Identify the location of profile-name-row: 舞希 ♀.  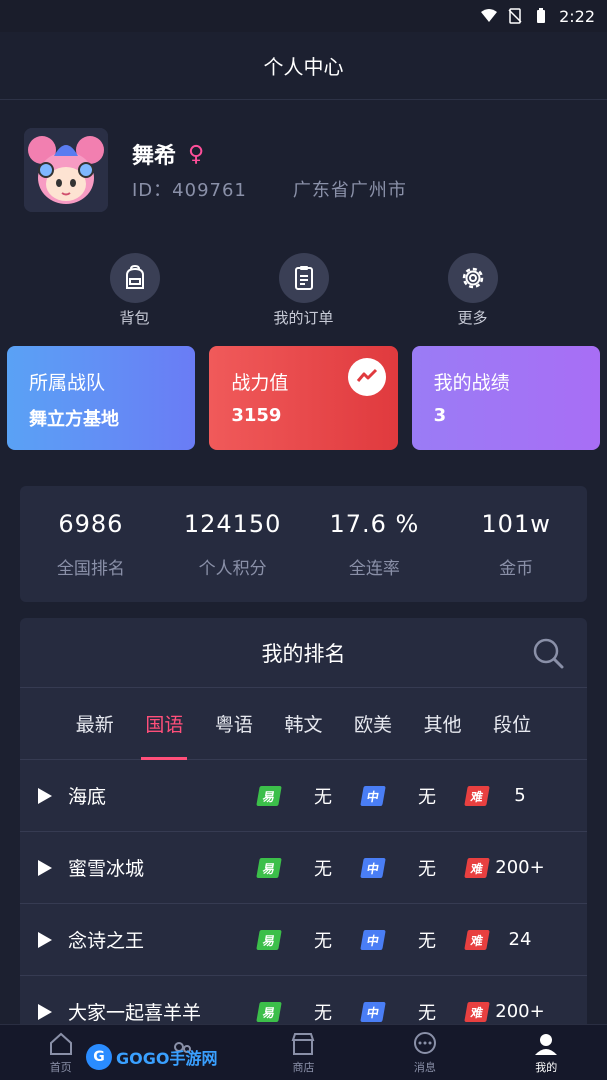
(269, 154).